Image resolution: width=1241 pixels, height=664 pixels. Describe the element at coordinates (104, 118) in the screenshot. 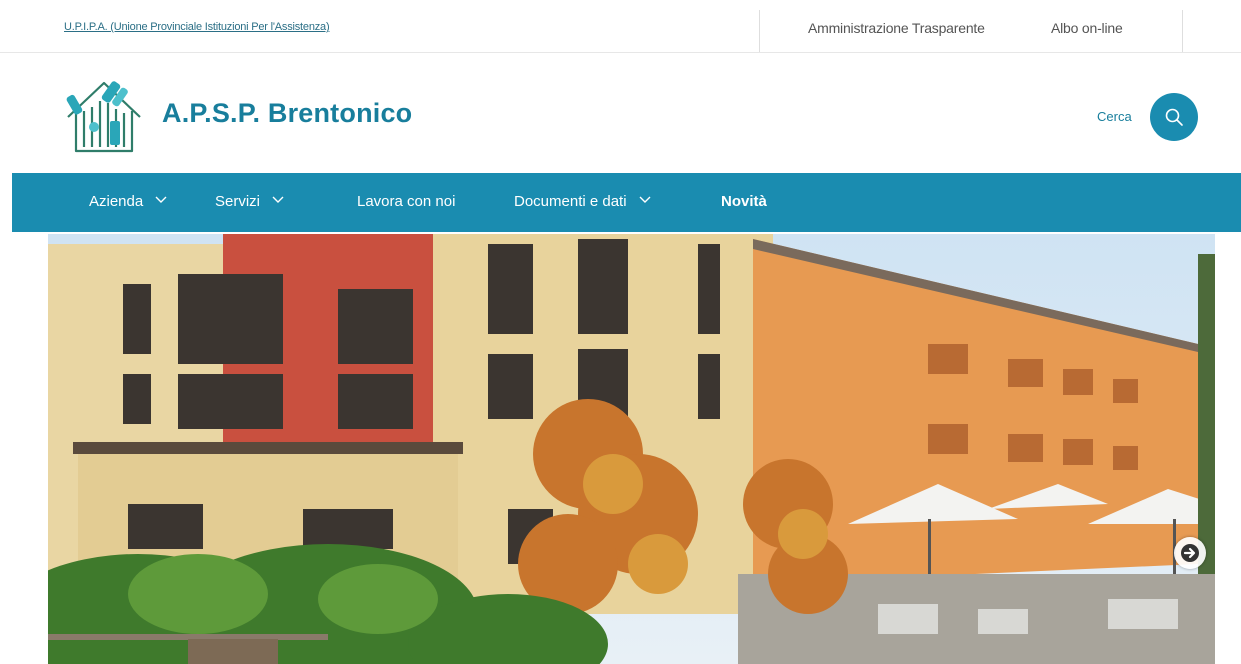

I see `house-hands-logo-icon` at that location.